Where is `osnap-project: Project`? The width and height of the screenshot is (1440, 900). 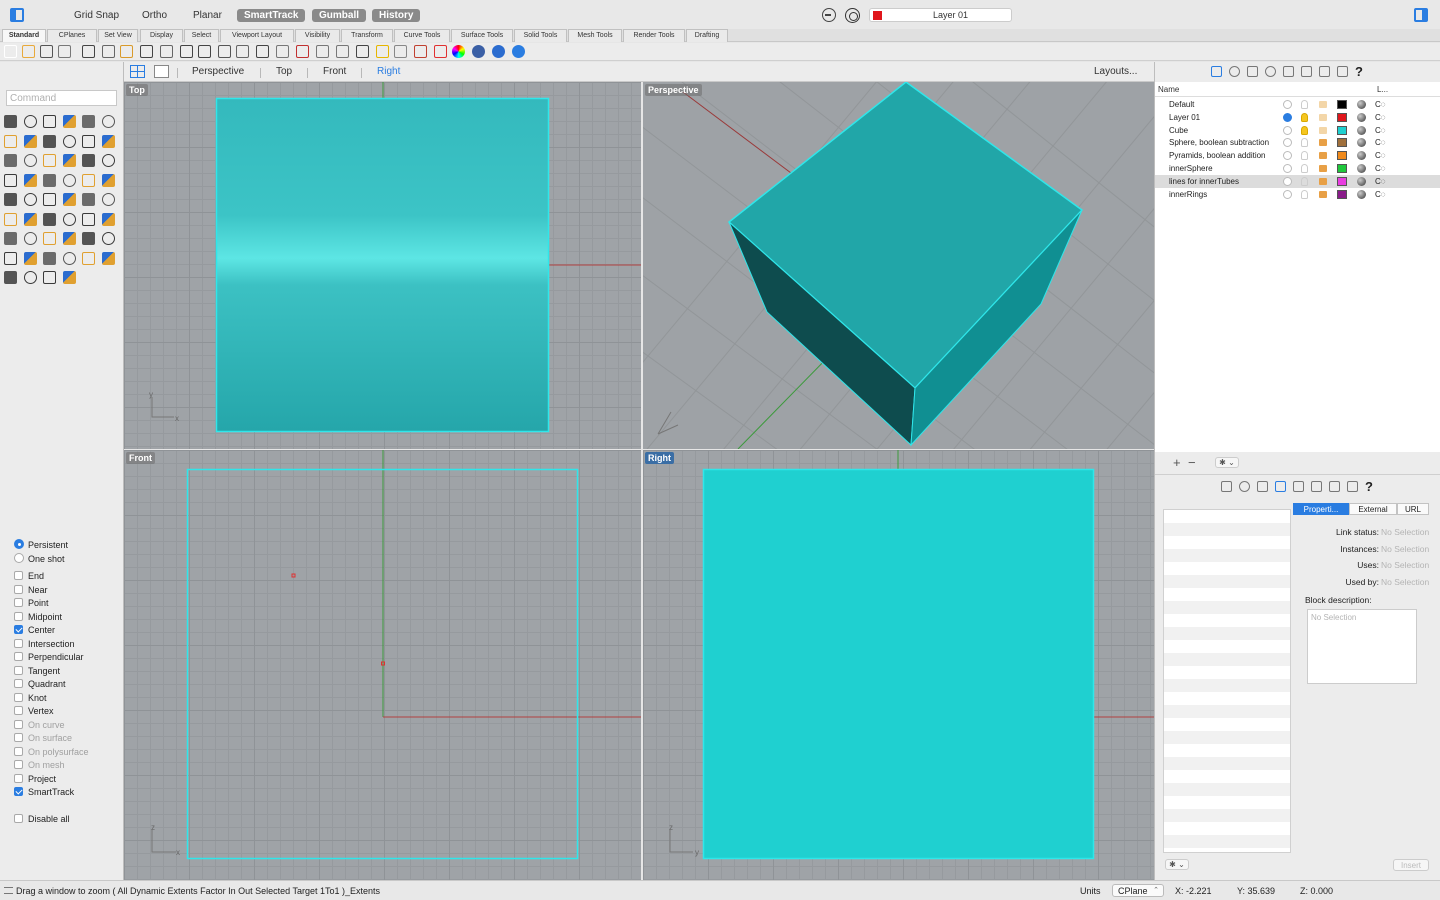
osnap-project: Project is located at coordinates (35, 779).